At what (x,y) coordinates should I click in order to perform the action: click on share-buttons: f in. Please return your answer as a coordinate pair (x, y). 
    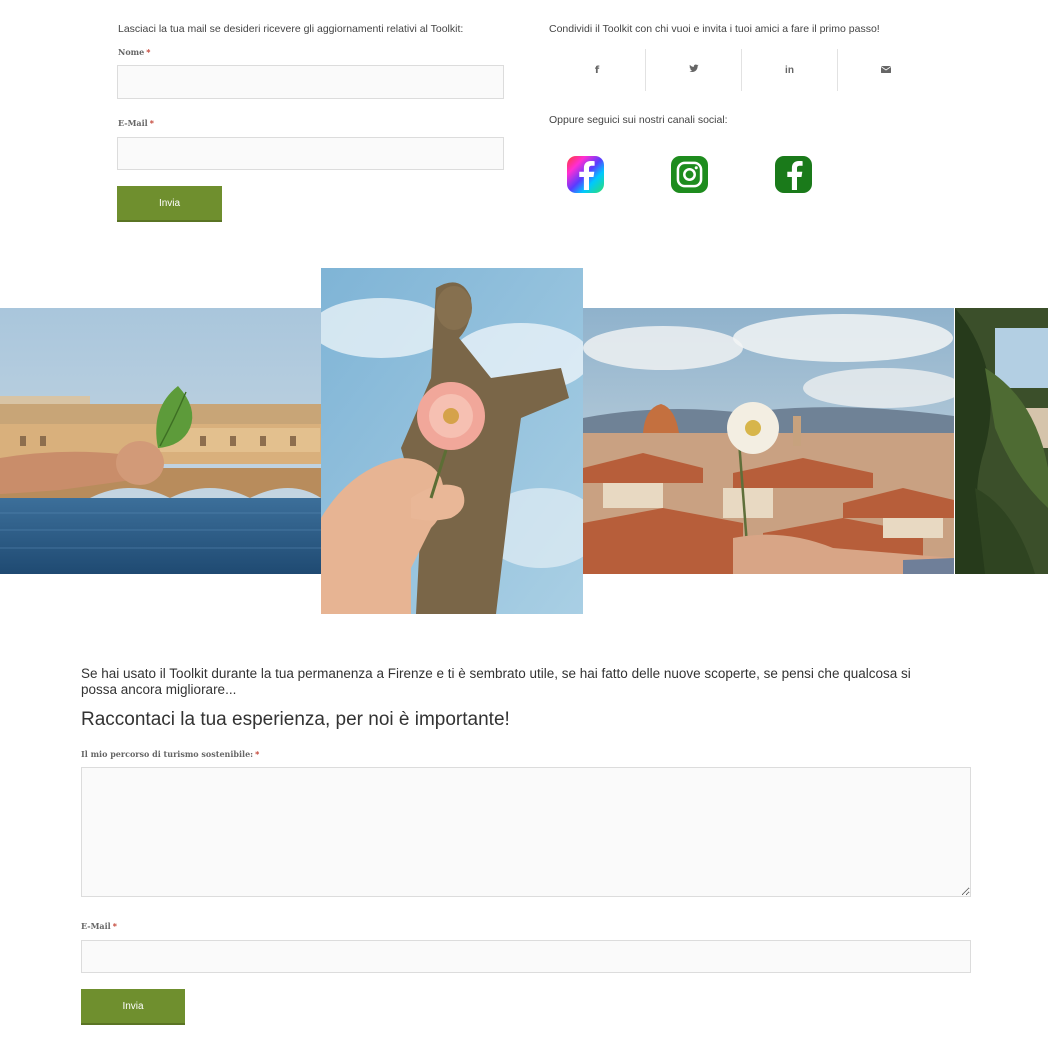
    Looking at the image, I should click on (741, 70).